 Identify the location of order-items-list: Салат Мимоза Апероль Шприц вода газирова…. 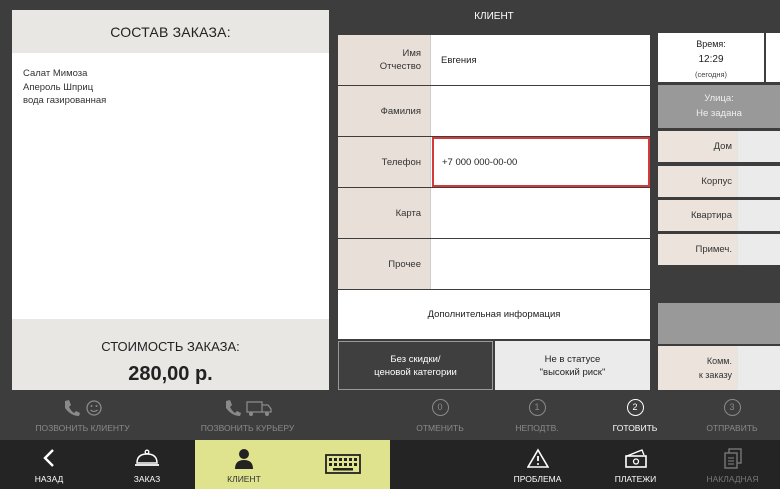
(64, 87).